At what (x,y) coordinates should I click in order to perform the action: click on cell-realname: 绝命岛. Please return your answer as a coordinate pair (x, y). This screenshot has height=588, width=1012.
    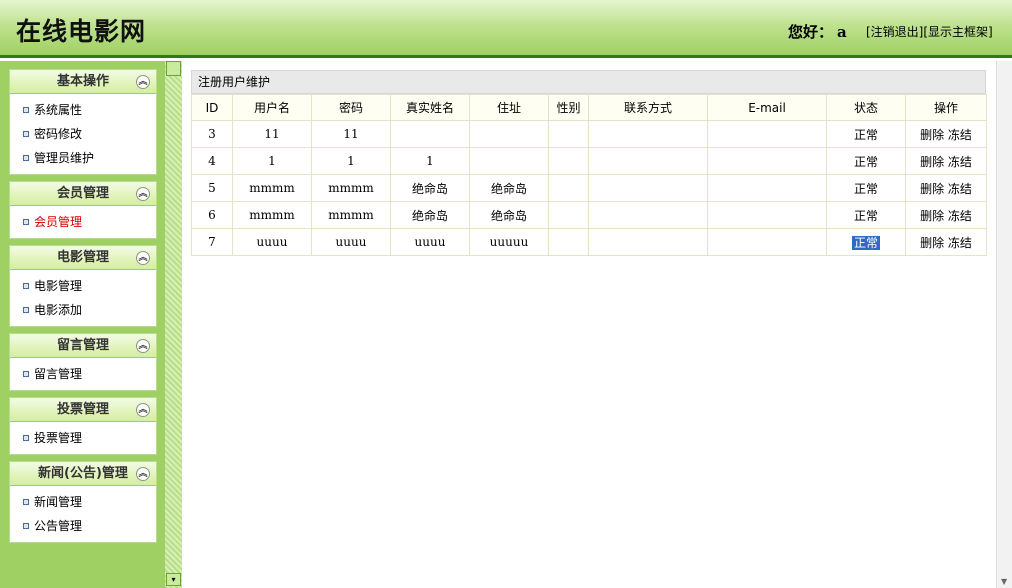
    Looking at the image, I should click on (430, 215).